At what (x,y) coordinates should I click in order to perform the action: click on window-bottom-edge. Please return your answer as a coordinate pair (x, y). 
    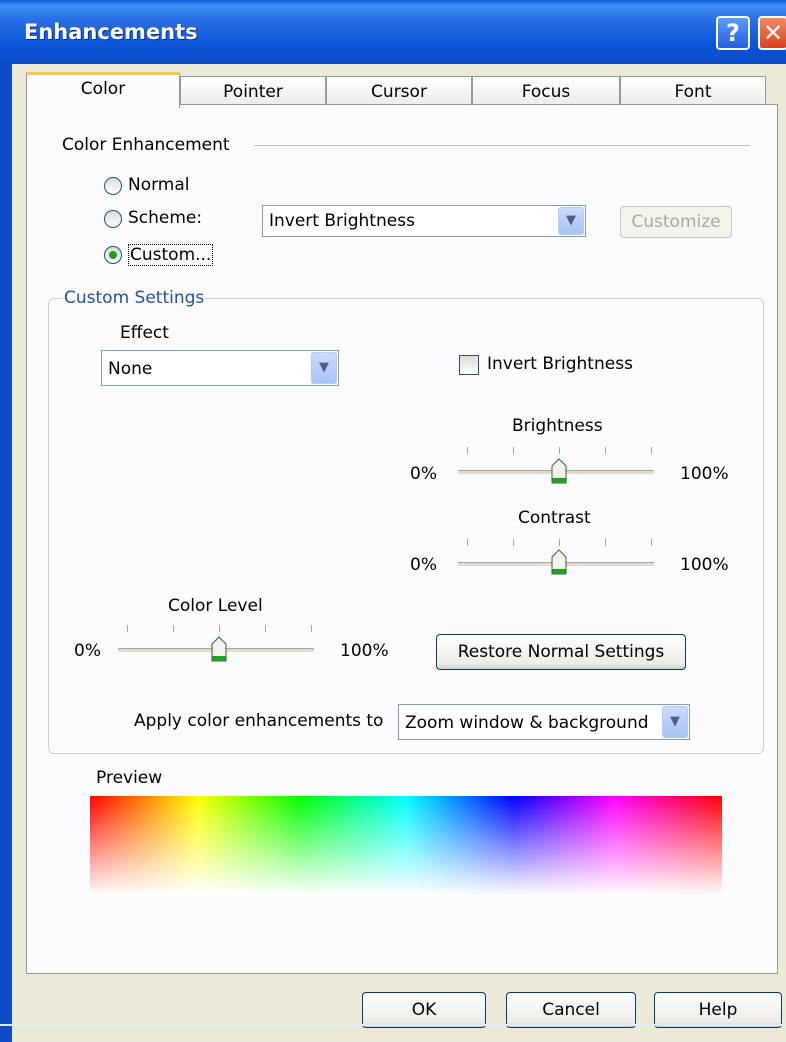
    Looking at the image, I should click on (393, 1025).